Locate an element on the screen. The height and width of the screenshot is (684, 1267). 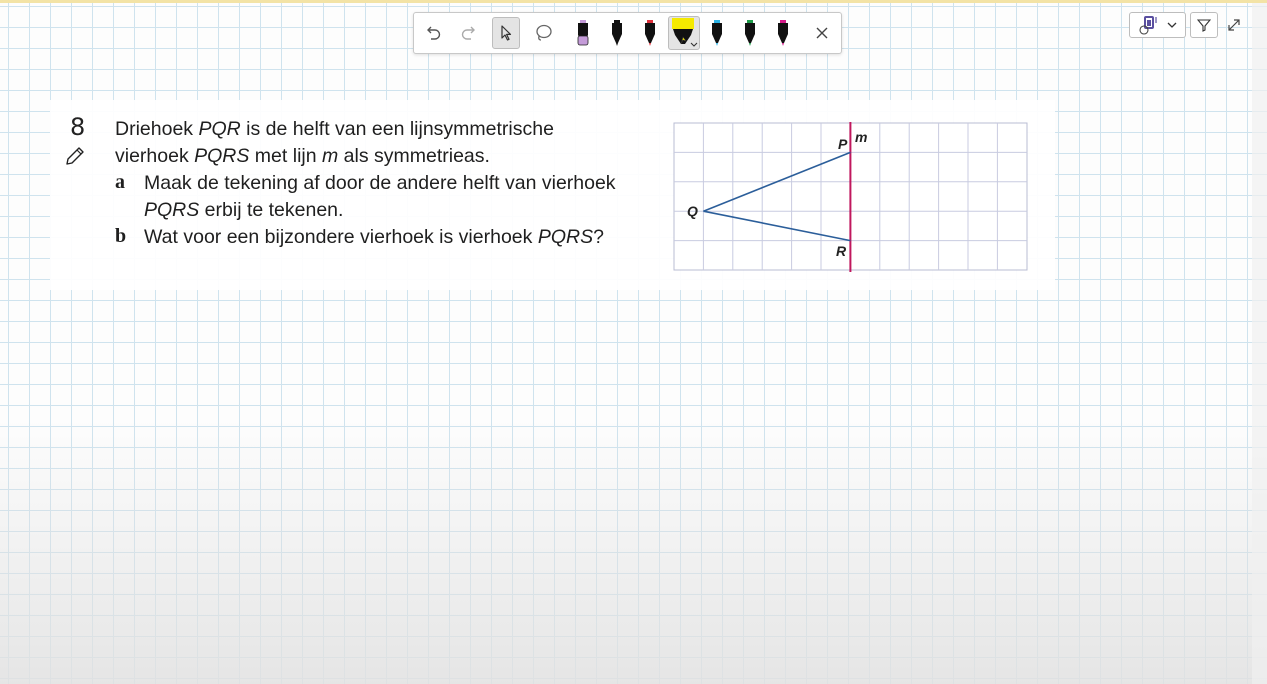
b-pqrs: PQRS is located at coordinates (565, 237).